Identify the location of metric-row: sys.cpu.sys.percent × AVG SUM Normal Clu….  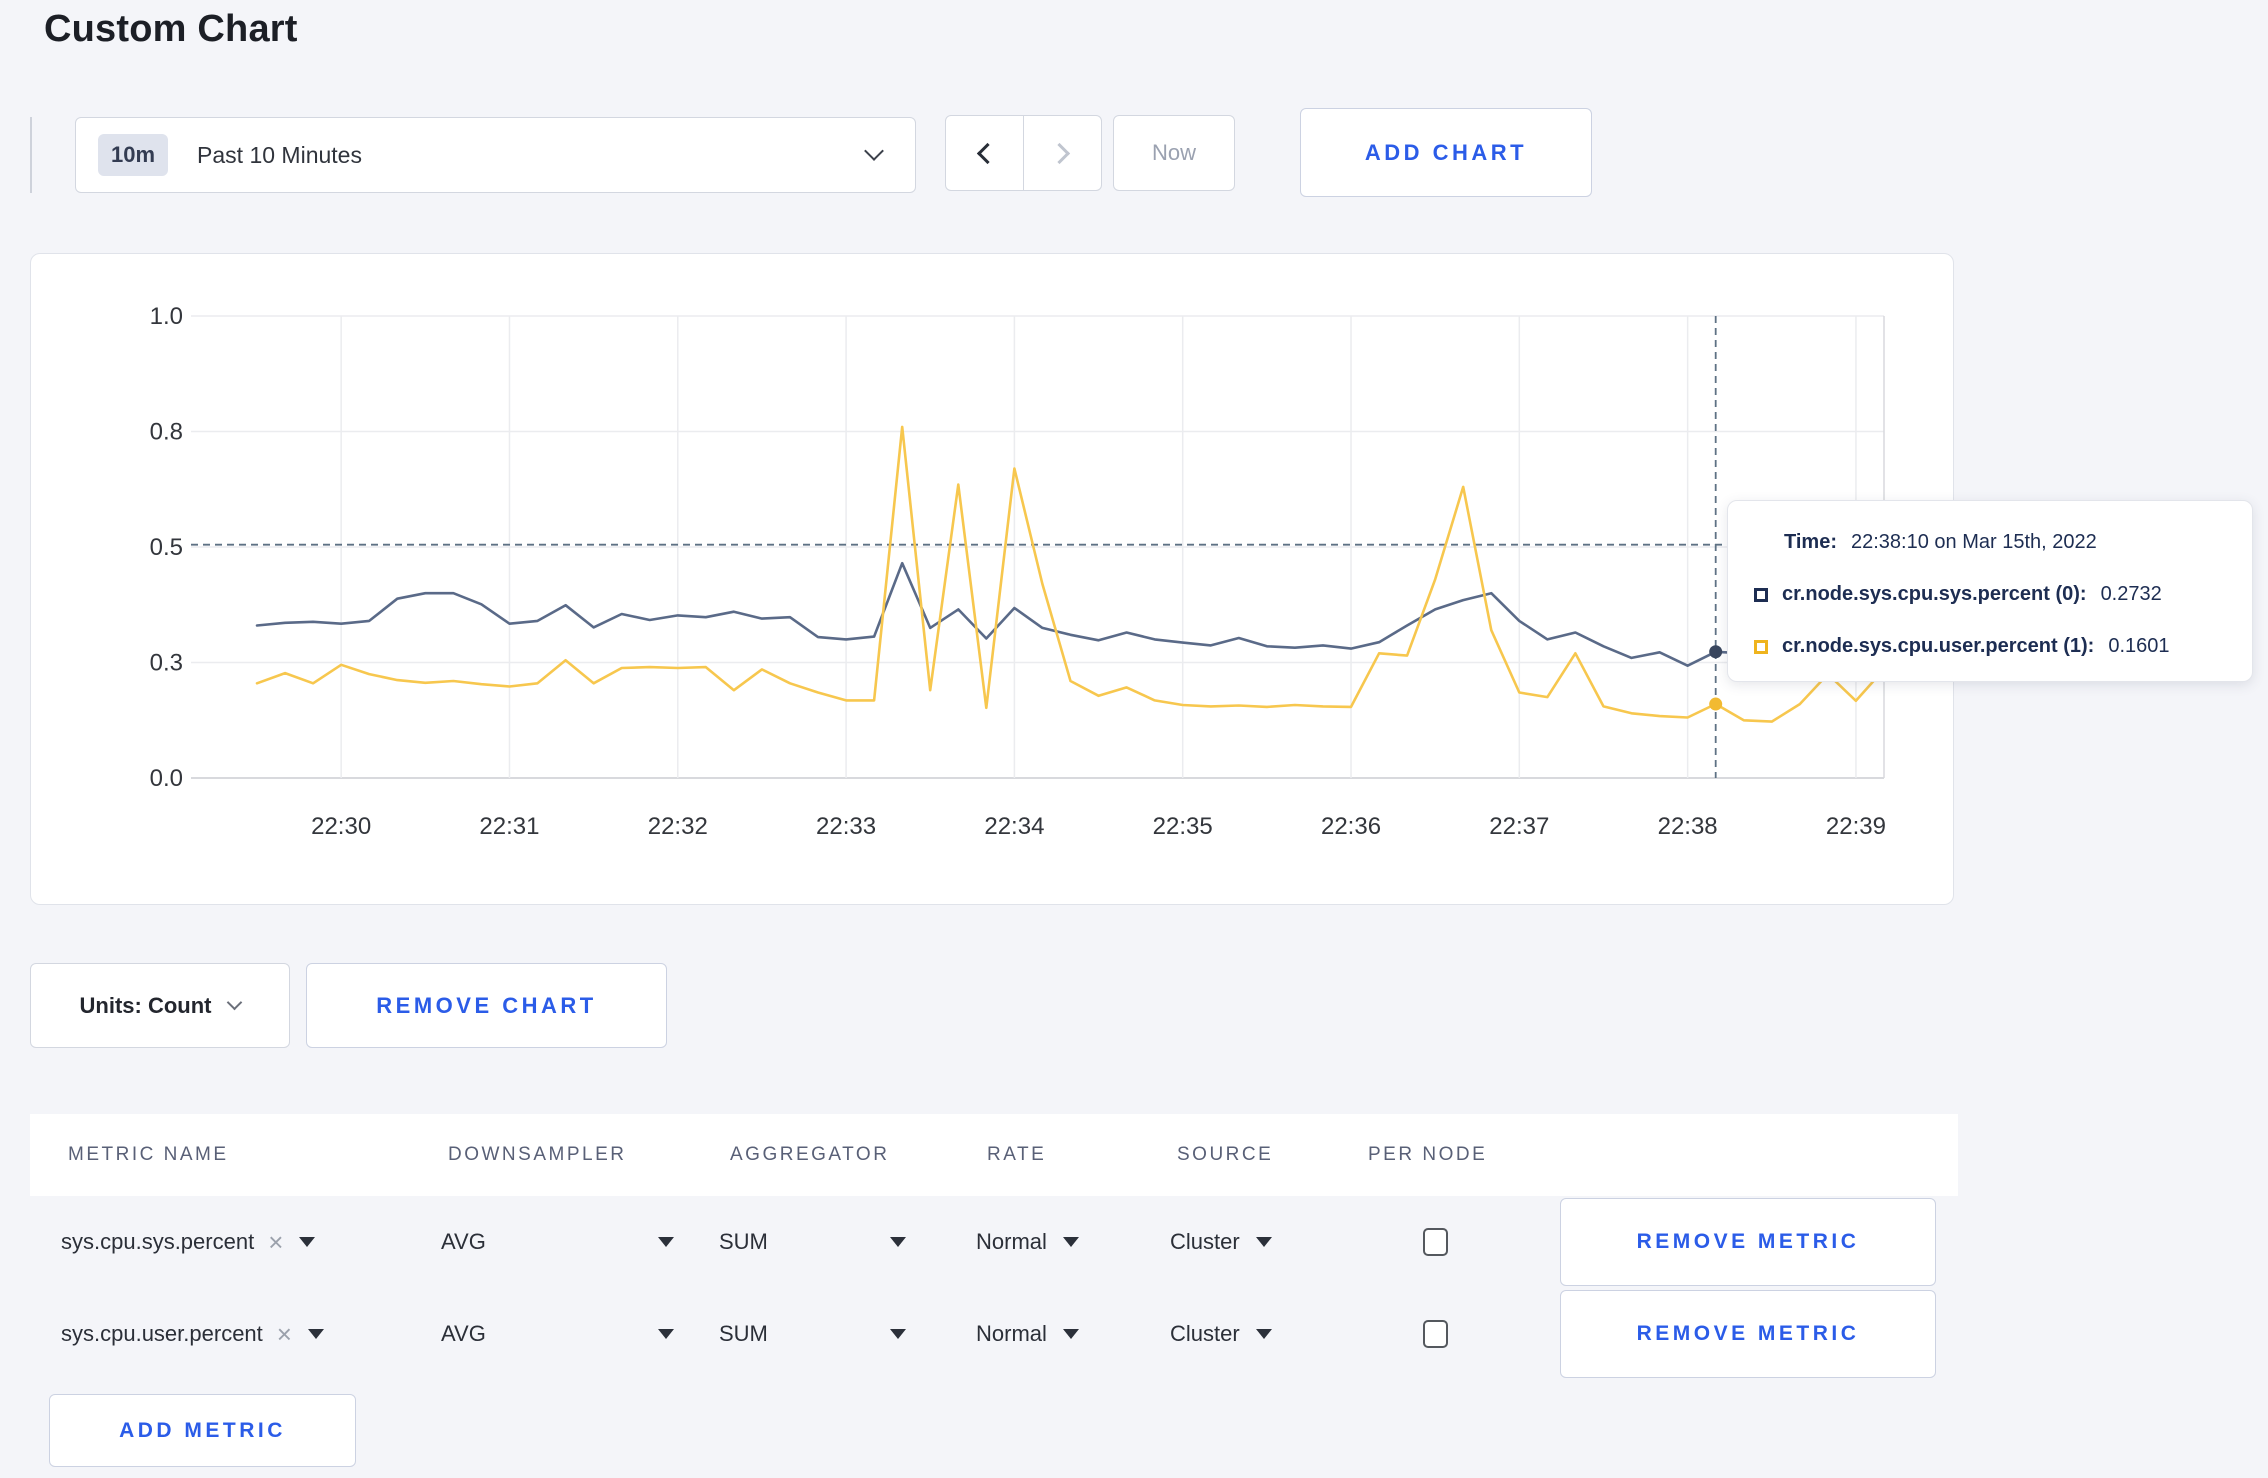
(994, 1242).